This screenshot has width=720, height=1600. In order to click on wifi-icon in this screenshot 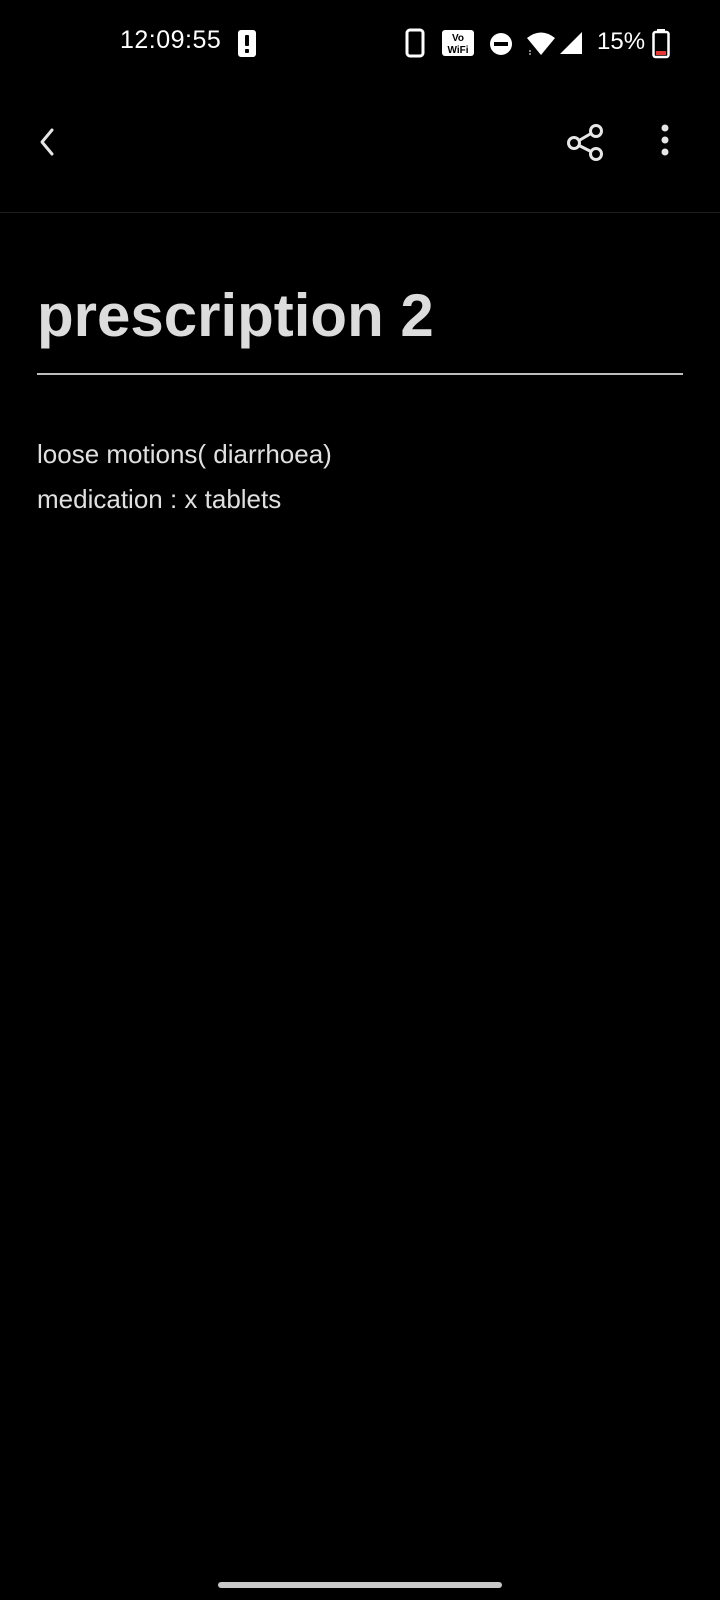, I will do `click(541, 46)`.